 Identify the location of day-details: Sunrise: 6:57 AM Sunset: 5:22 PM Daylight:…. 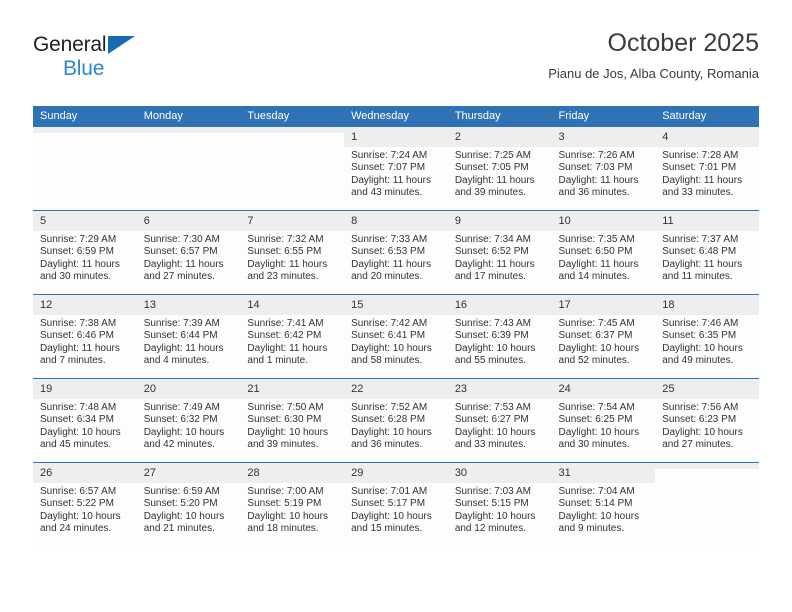
(85, 509).